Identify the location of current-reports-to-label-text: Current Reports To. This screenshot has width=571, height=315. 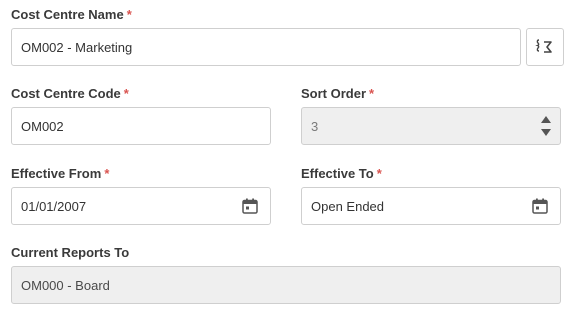
(70, 252).